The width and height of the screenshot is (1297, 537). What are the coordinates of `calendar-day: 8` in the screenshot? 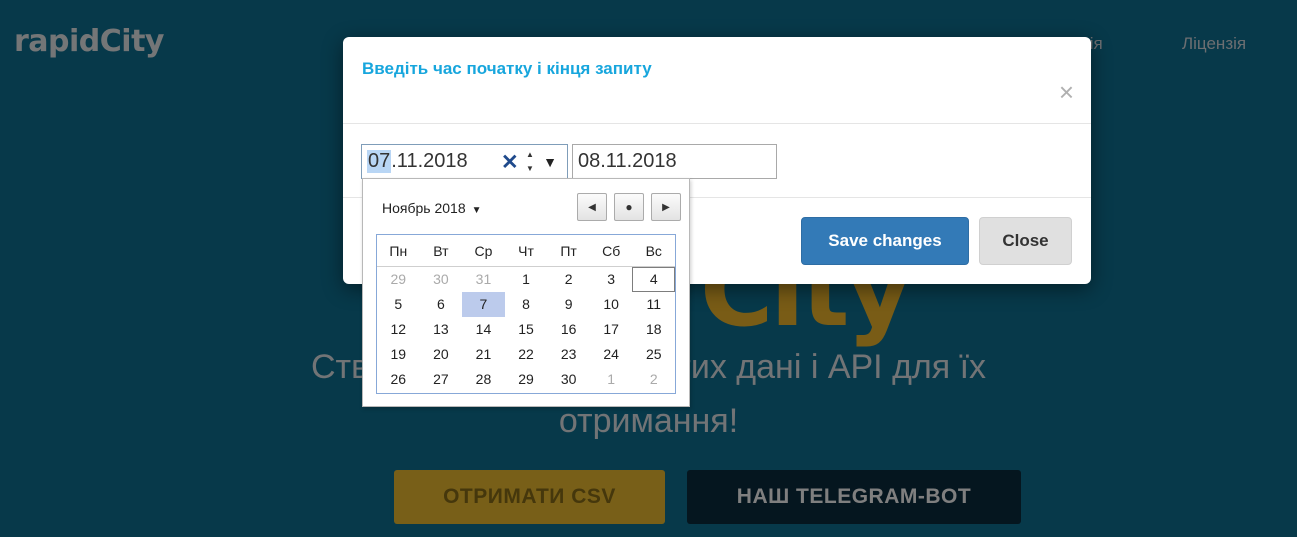 It's located at (526, 304).